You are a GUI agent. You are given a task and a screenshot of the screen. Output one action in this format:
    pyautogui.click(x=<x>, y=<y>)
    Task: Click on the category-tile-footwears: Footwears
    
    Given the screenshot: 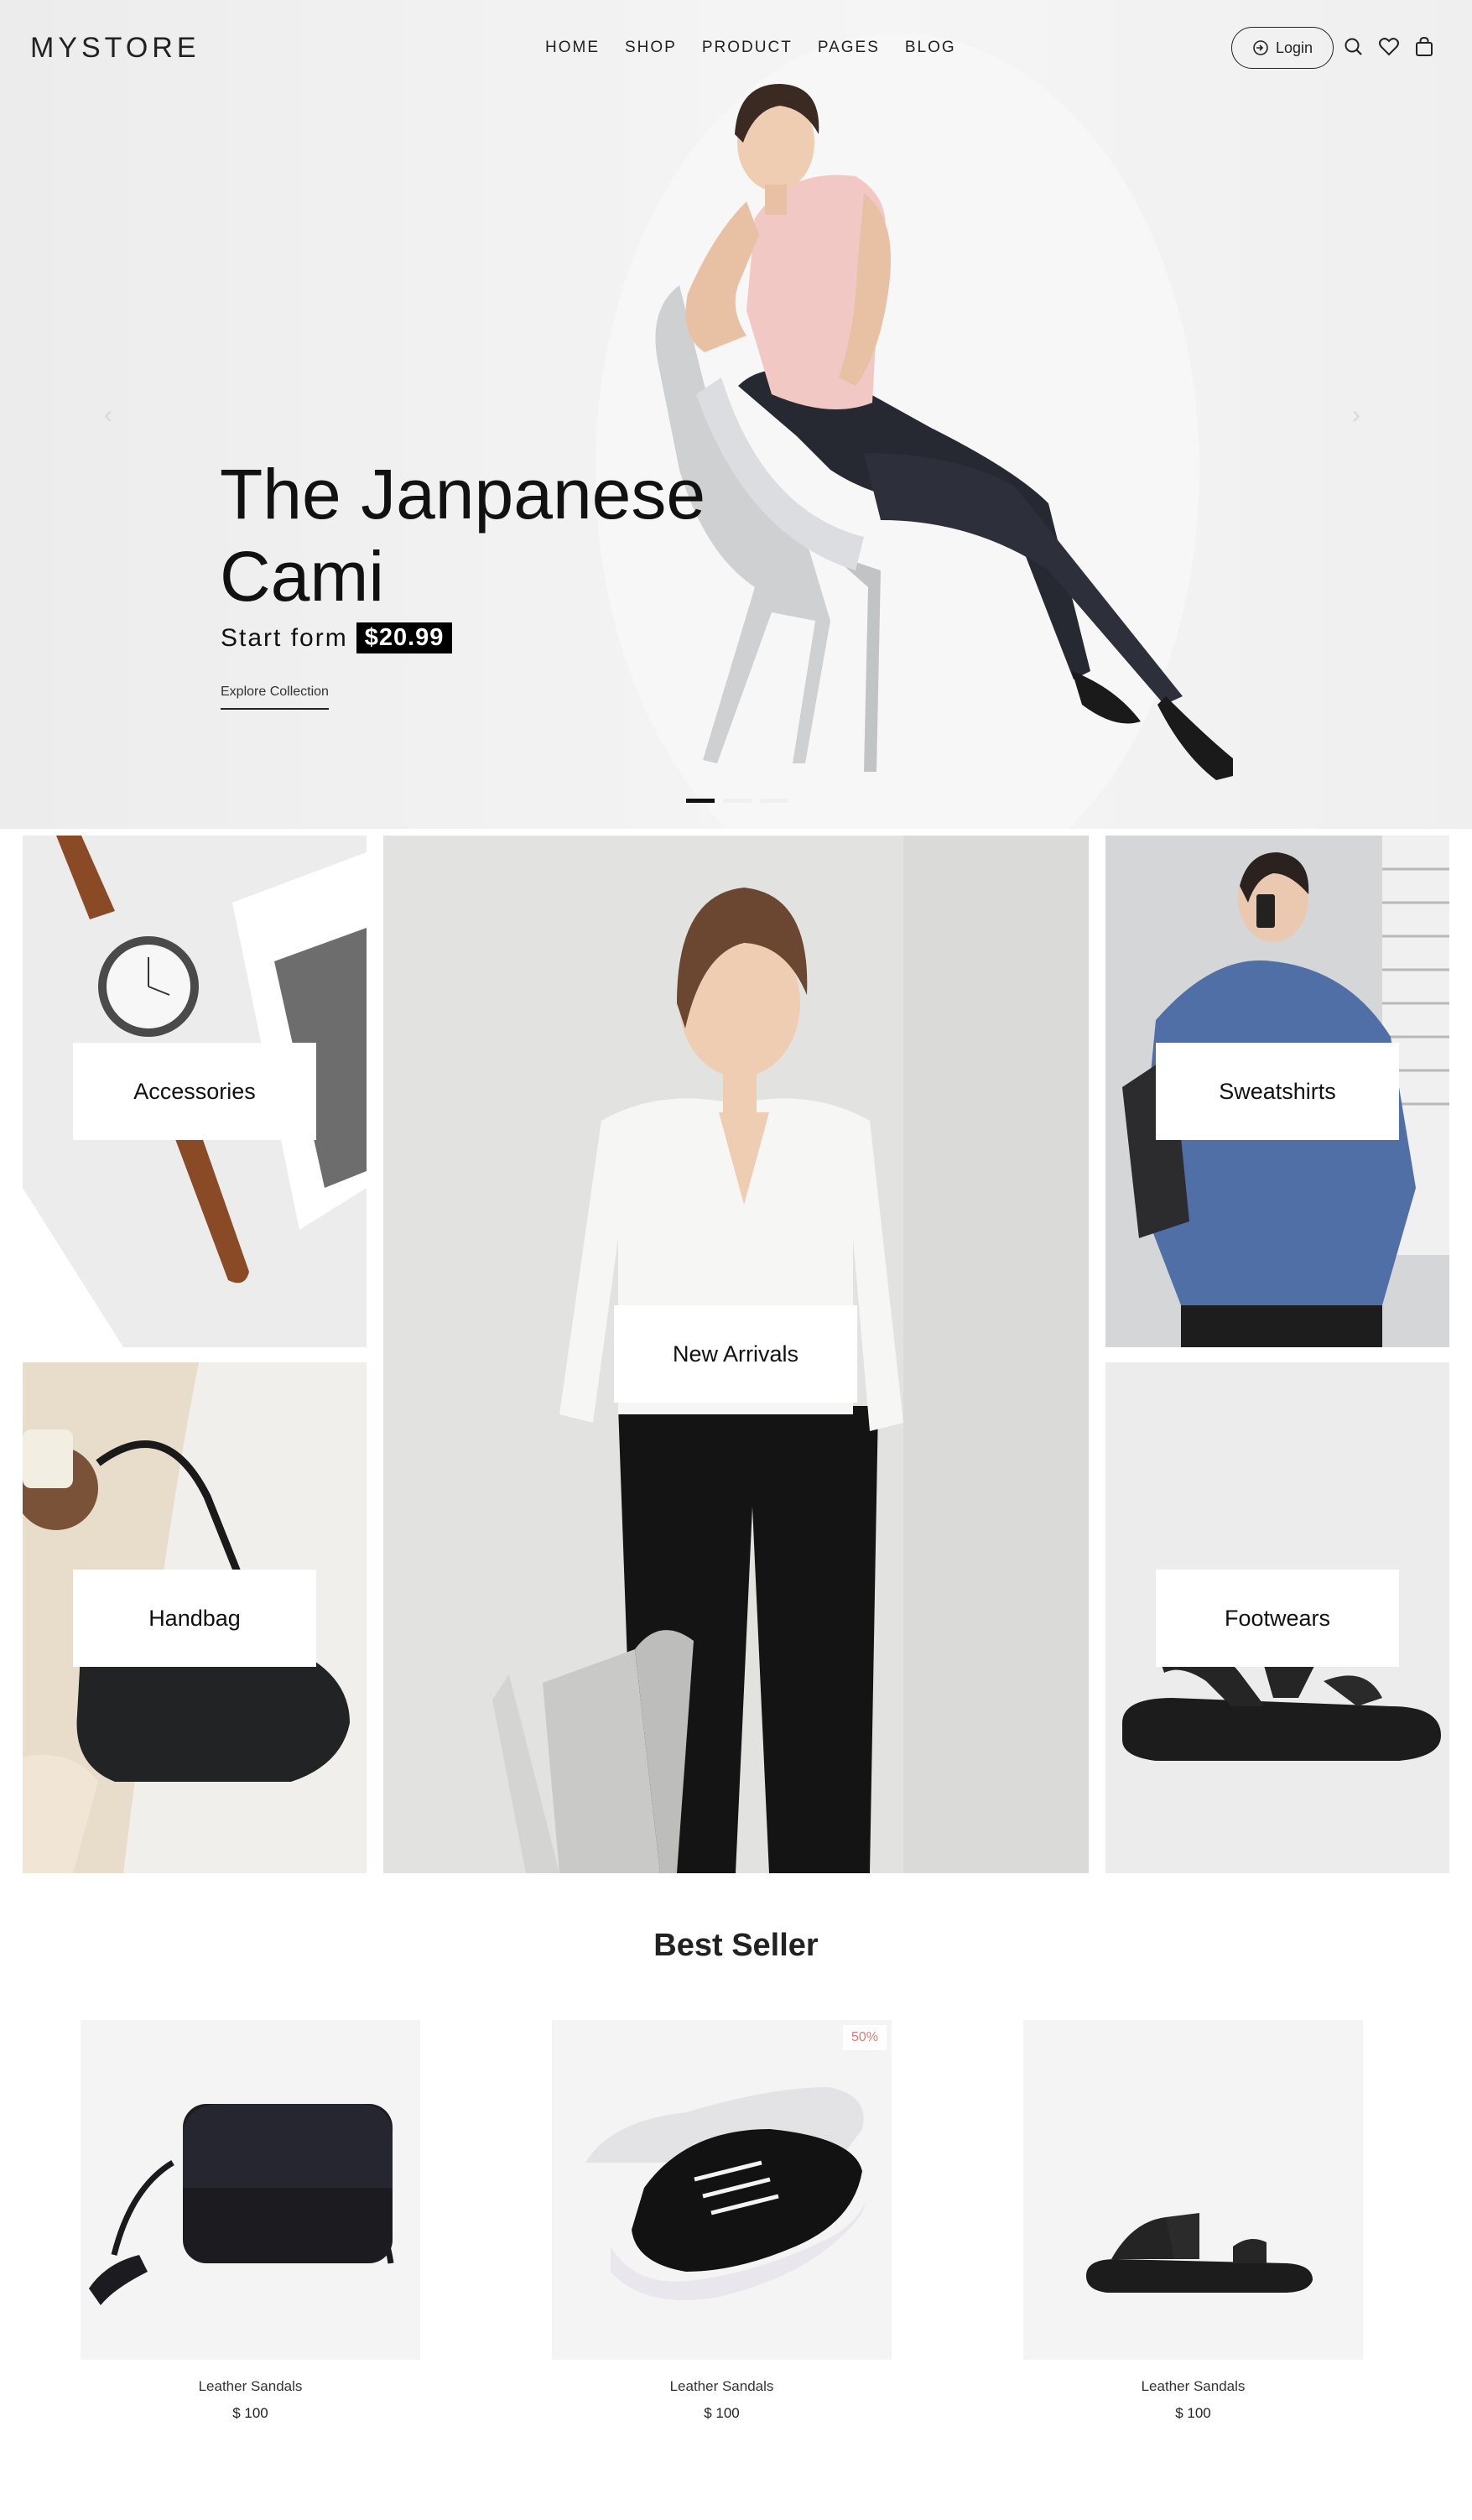 What is the action you would take?
    pyautogui.click(x=1277, y=1617)
    